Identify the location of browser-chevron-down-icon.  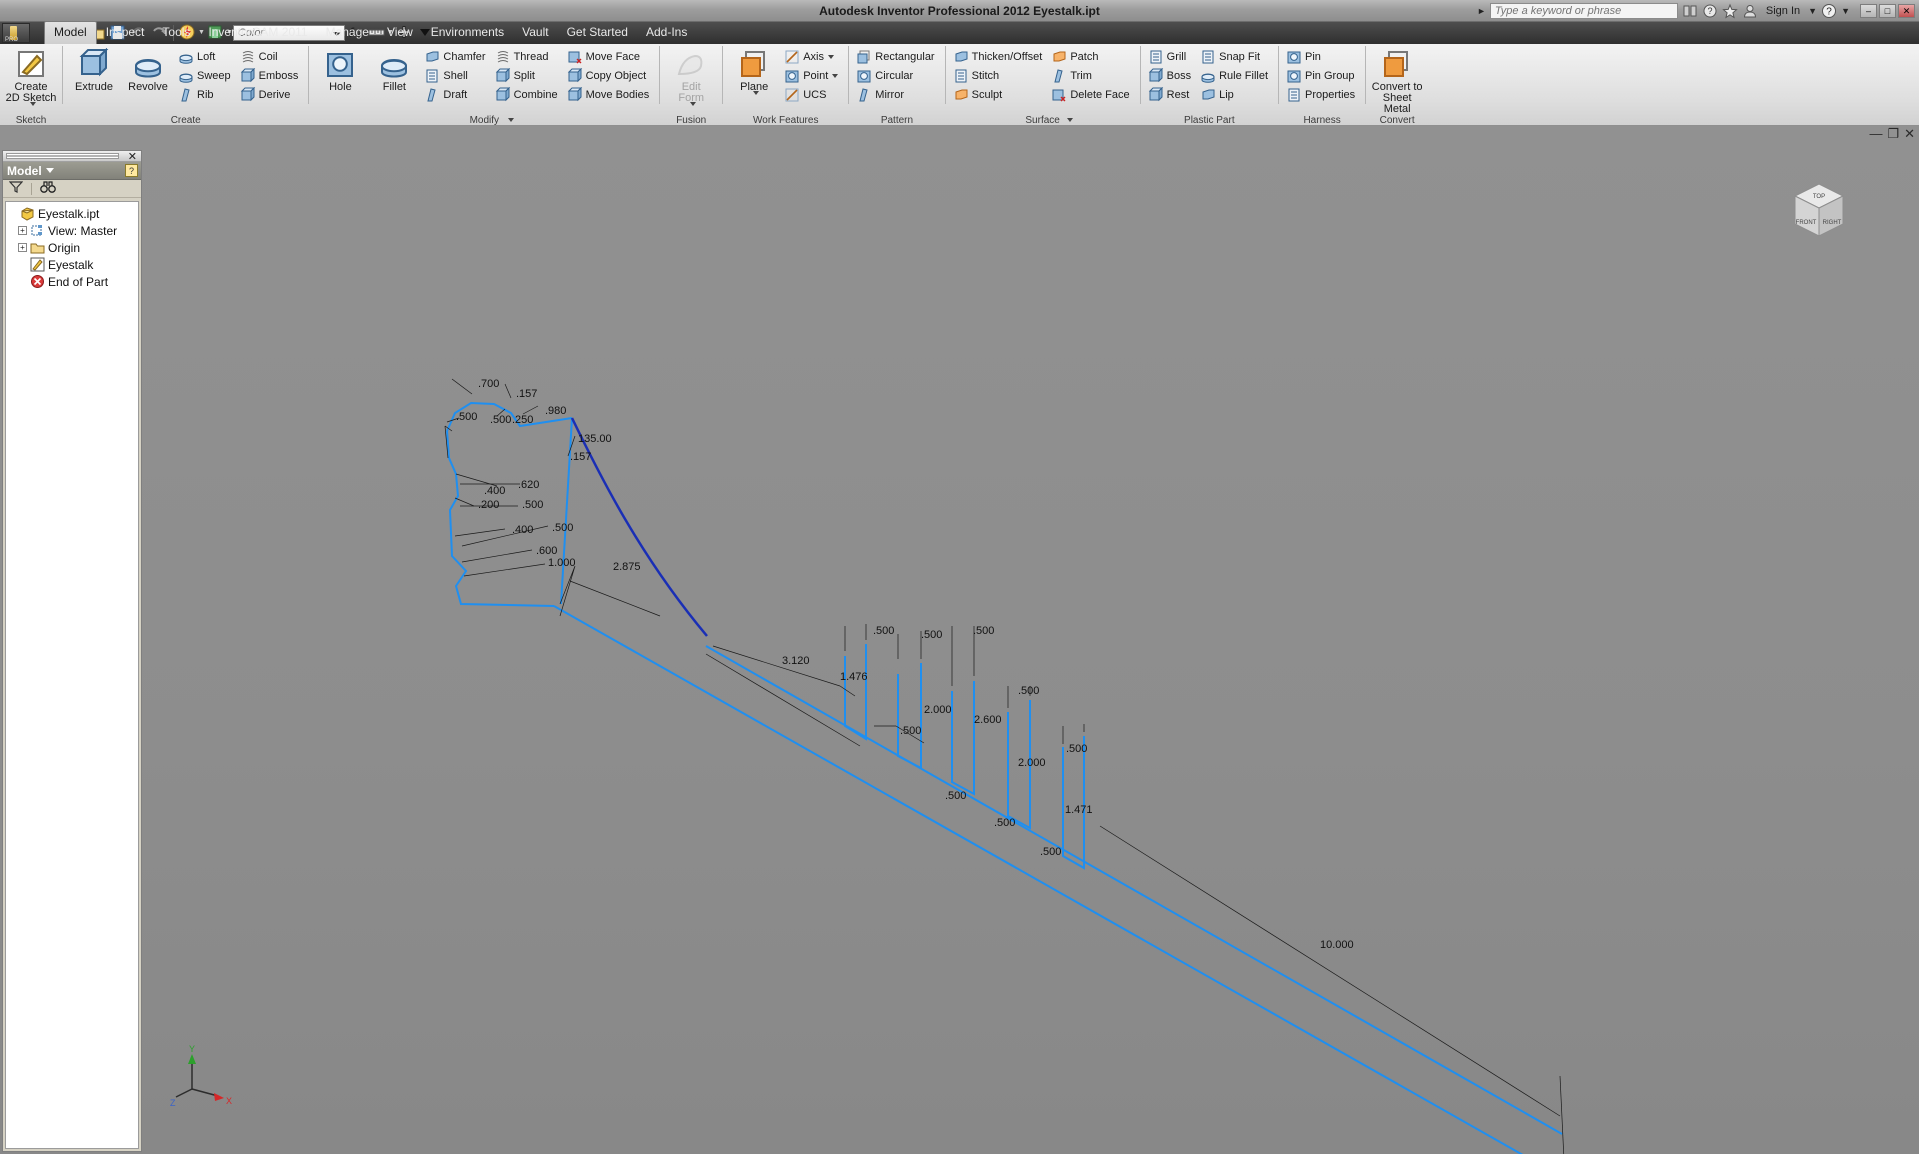
(49, 170).